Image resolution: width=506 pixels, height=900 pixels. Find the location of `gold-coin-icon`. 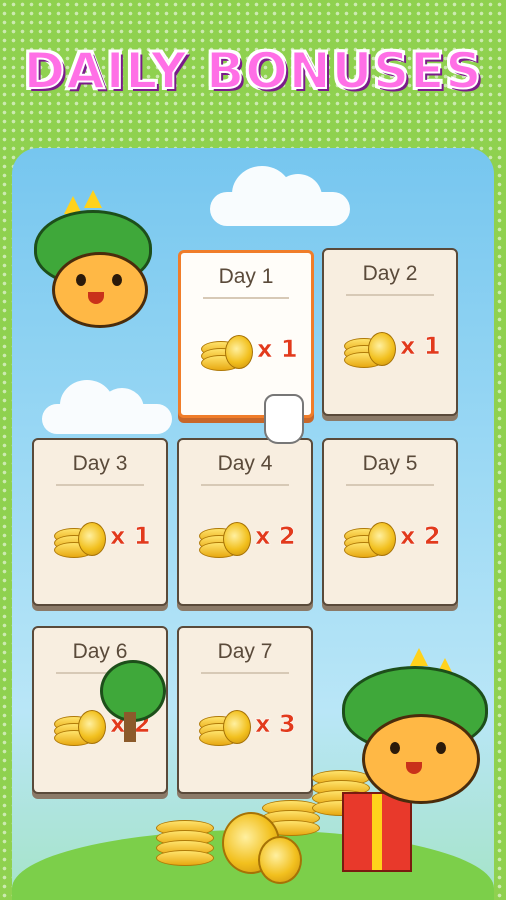

gold-coin-icon is located at coordinates (280, 860).